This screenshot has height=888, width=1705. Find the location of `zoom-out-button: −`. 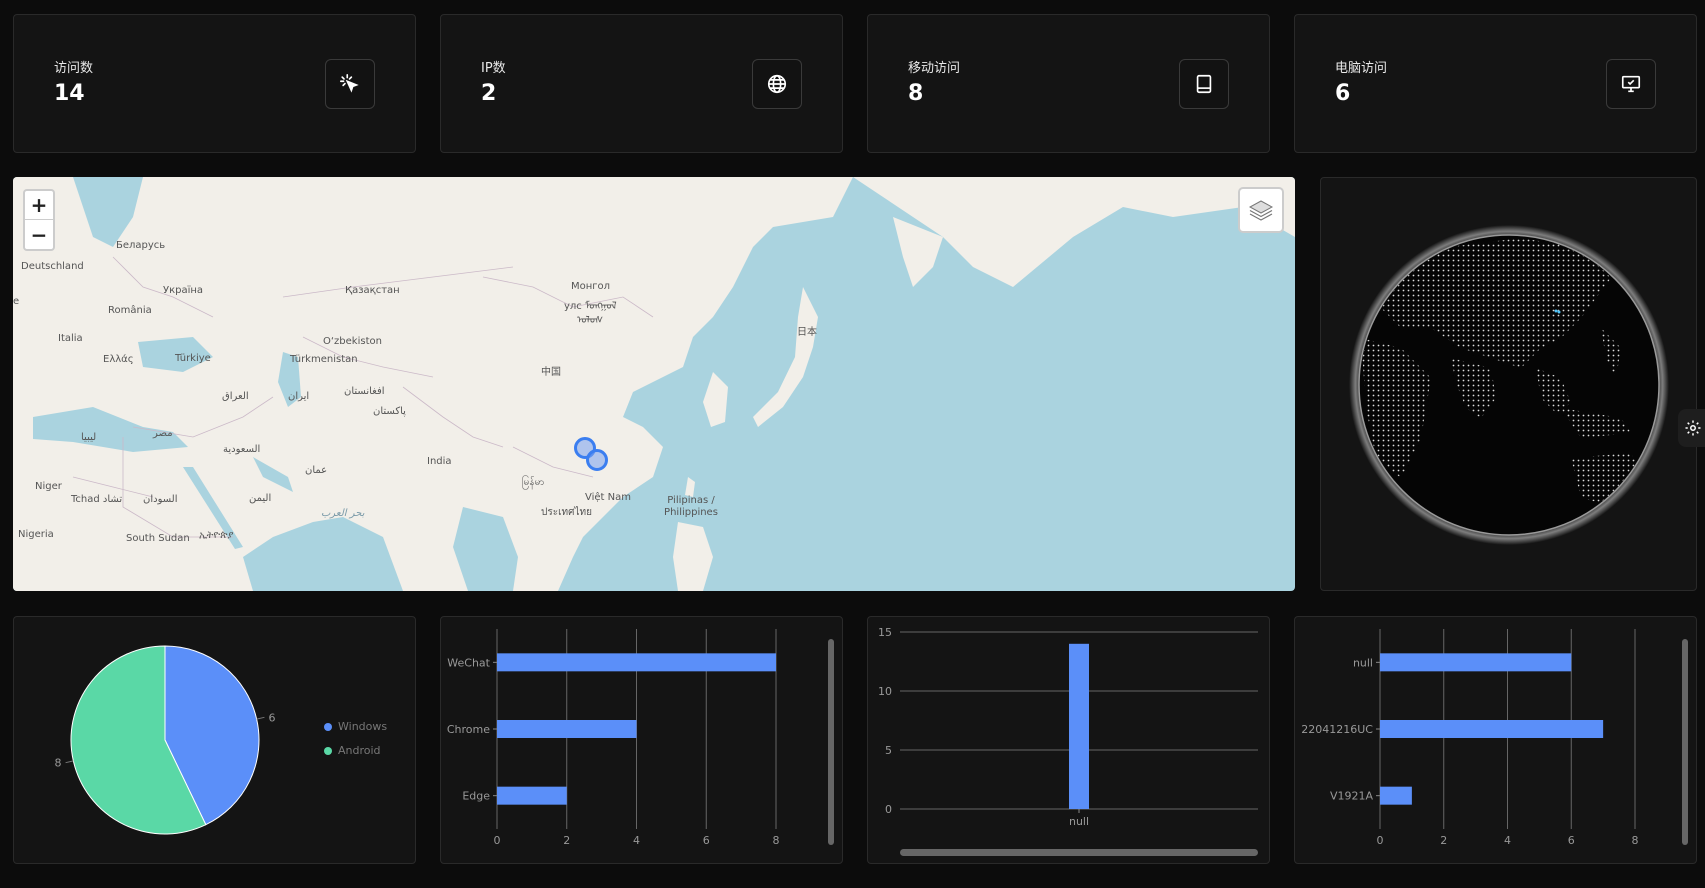

zoom-out-button: − is located at coordinates (39, 234).